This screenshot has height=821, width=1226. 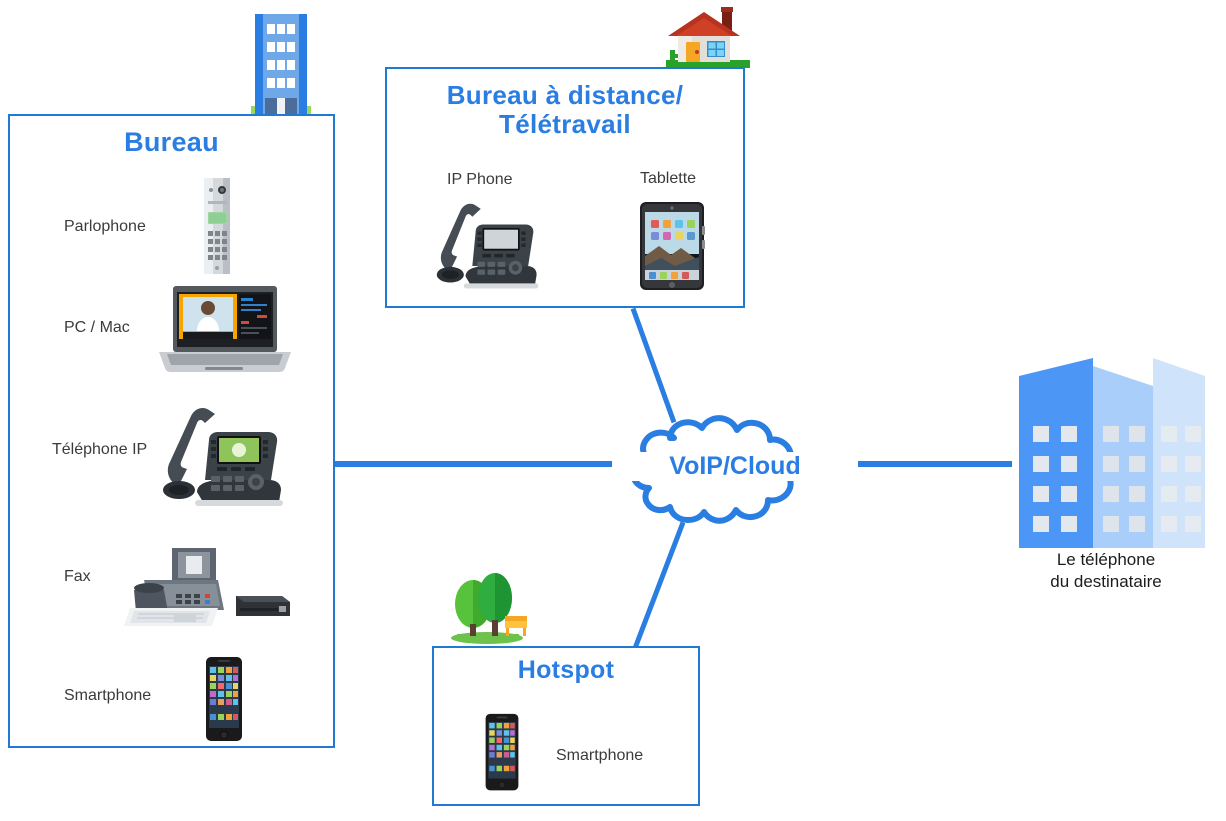 What do you see at coordinates (224, 330) in the screenshot?
I see `laptop-icon` at bounding box center [224, 330].